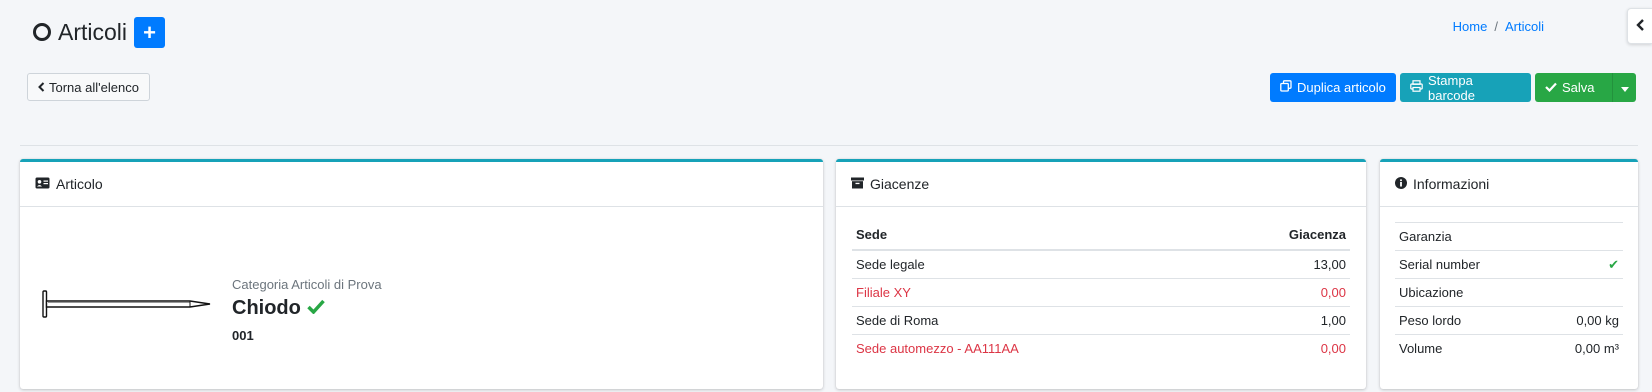 This screenshot has height=392, width=1652. I want to click on table-row: Garanzia, so click(1509, 236).